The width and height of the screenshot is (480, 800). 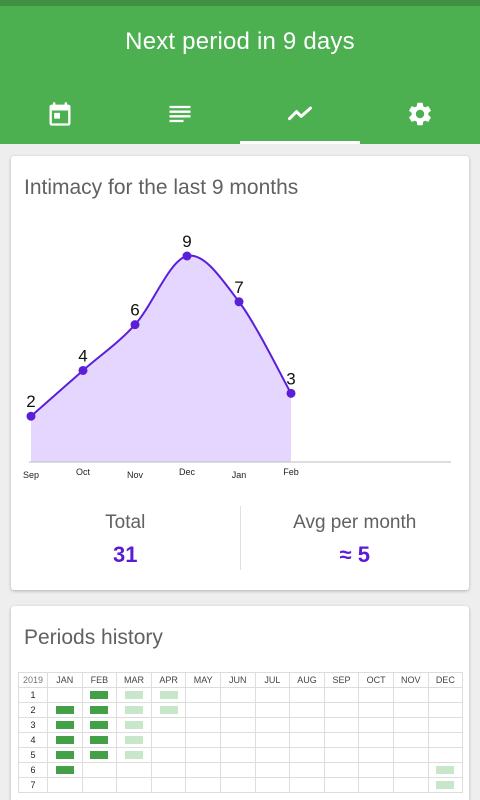 I want to click on page-title: Next period in 9 days, so click(x=240, y=41).